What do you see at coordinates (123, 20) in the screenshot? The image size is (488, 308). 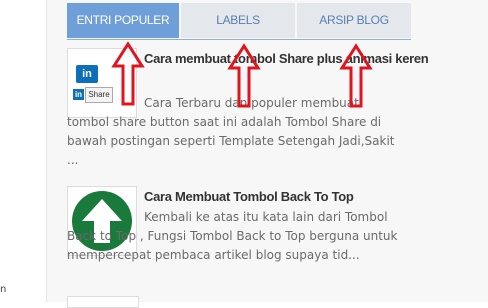 I see `tab-entri-populer: ENTRI POPULER` at bounding box center [123, 20].